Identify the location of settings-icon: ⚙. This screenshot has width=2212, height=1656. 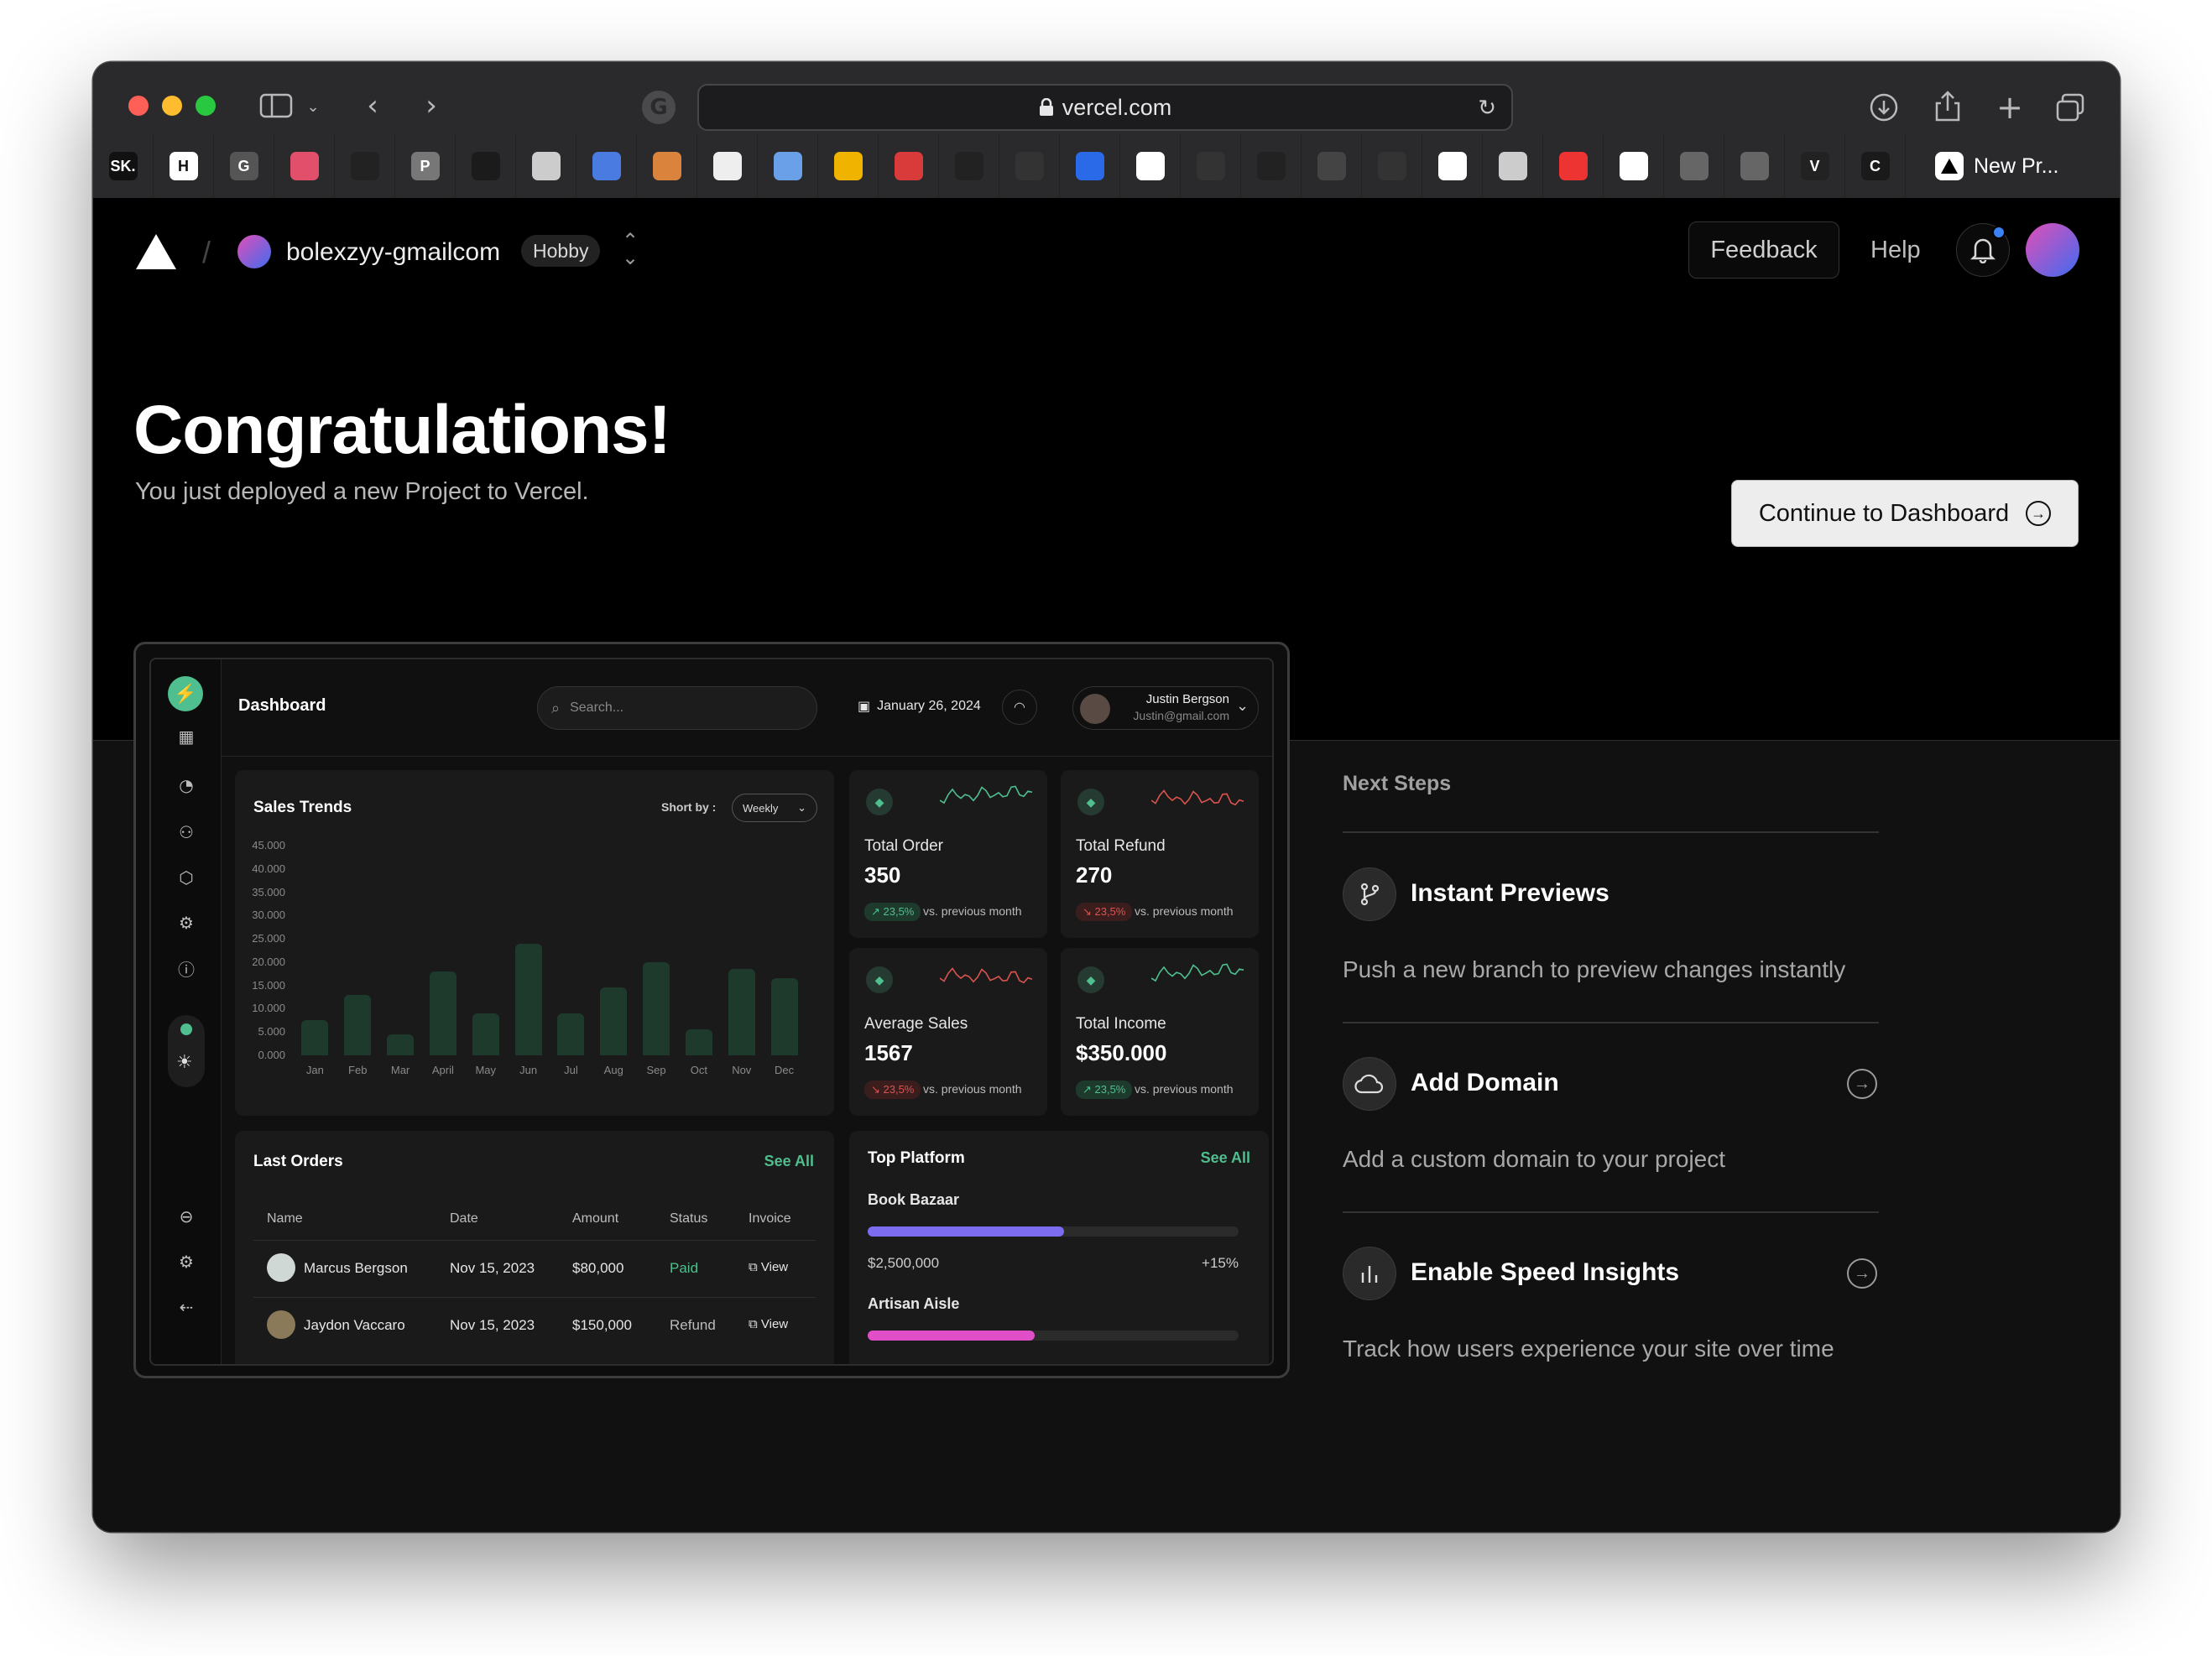
(186, 923).